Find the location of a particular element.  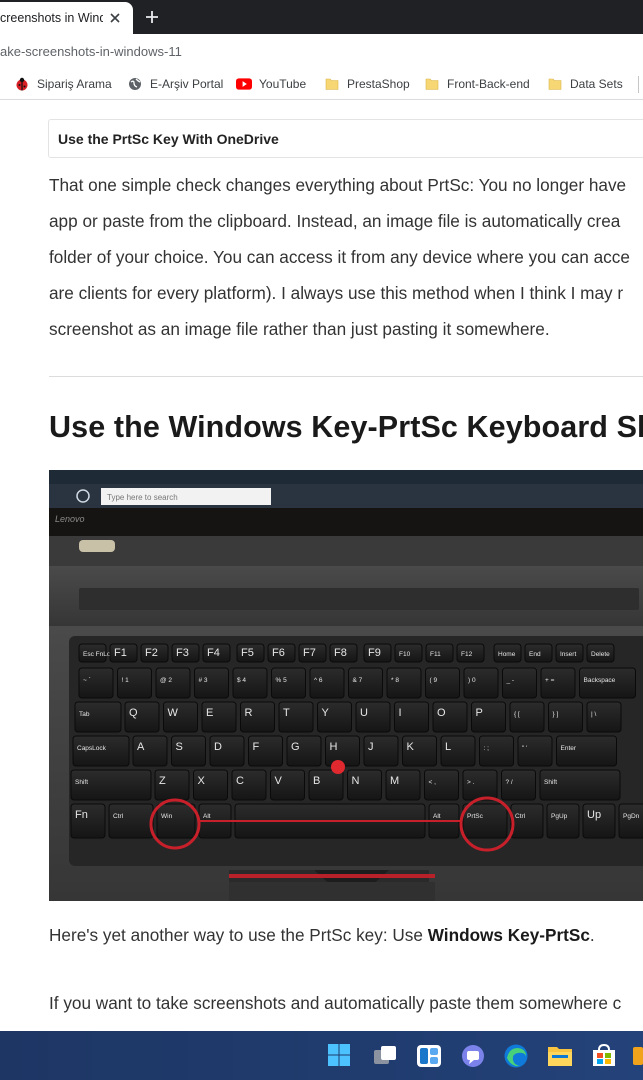

bookmark-data-sets: Data Sets is located at coordinates (585, 84).